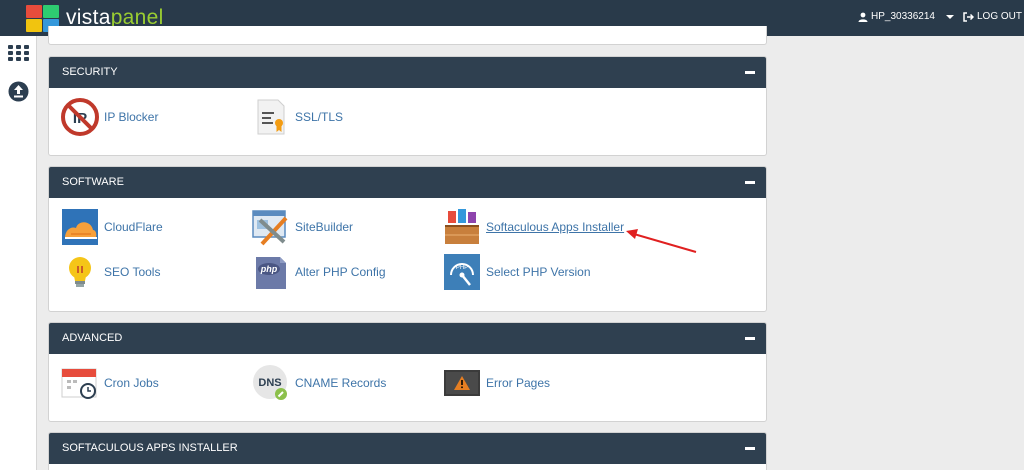  I want to click on softaculous-panel: SOFTACULOUS APPS INSTALLER, so click(407, 451).